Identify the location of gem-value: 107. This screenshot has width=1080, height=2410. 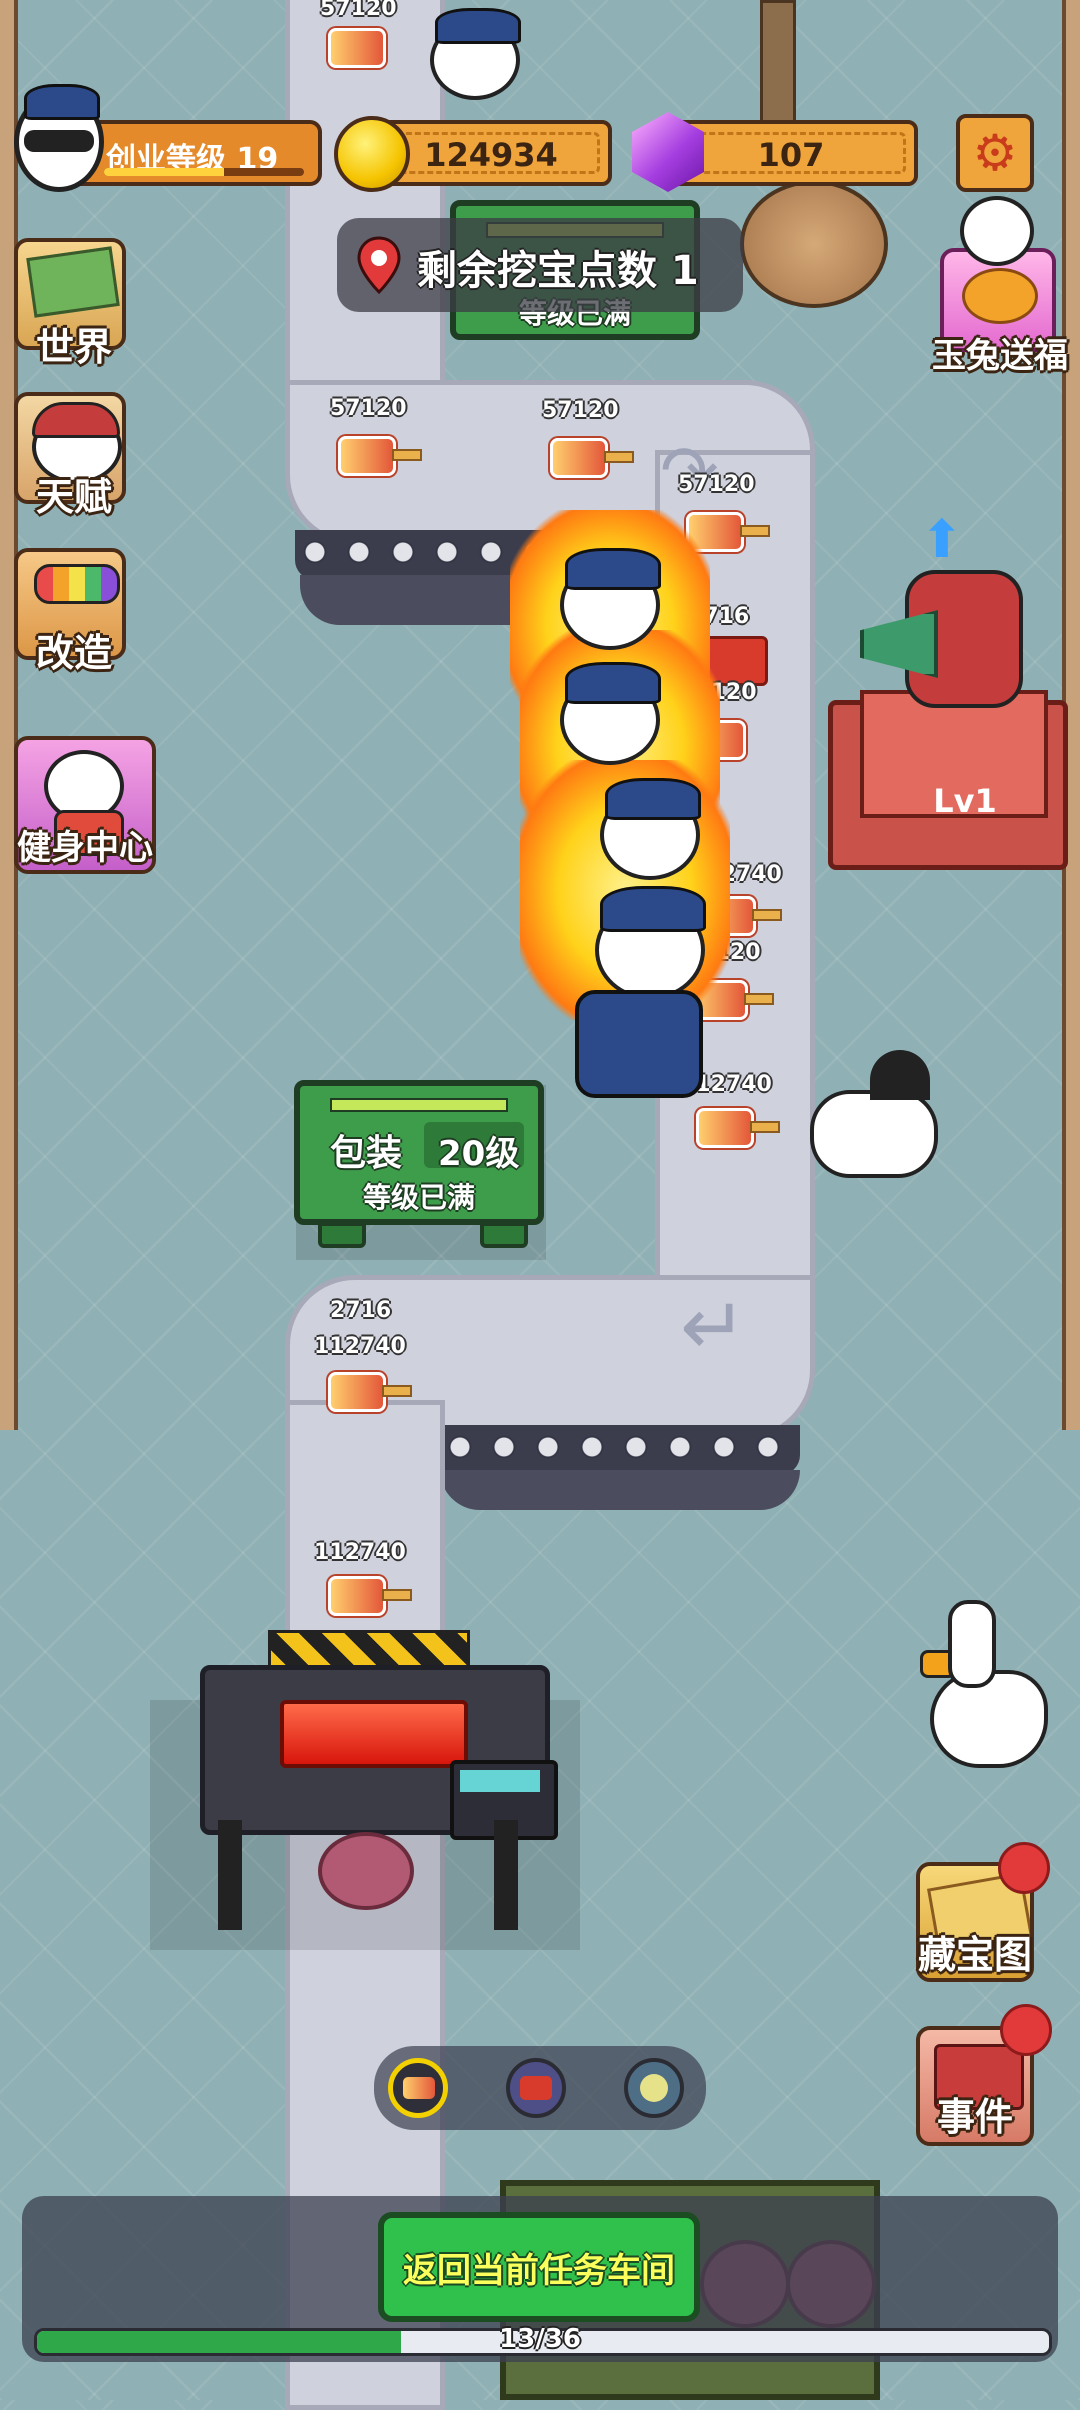
(791, 155).